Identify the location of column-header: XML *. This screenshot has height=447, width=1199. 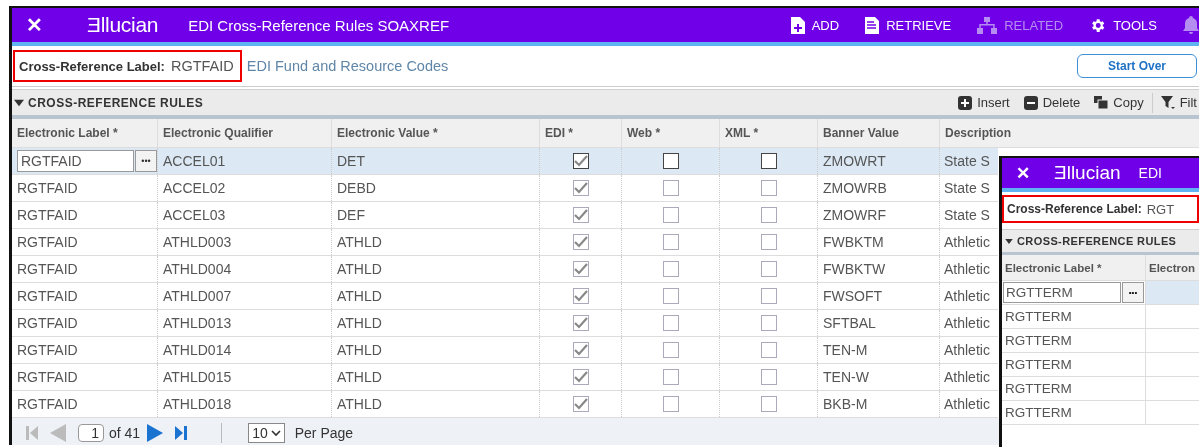
(769, 133).